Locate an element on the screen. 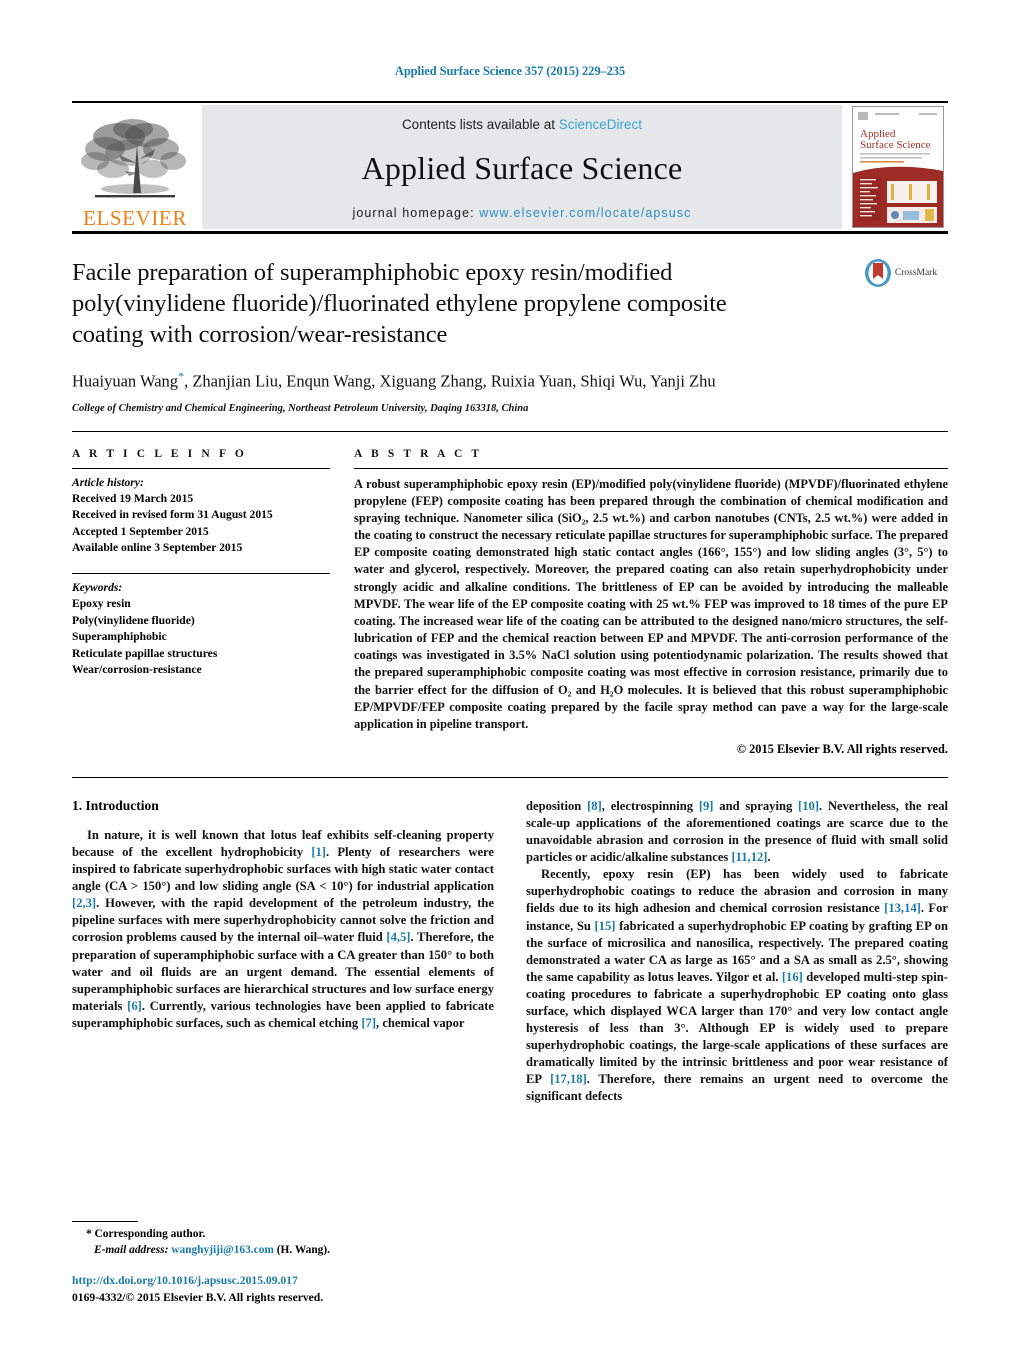 Image resolution: width=1020 pixels, height=1351 pixels. history-item: Accepted 1 September 2015 is located at coordinates (140, 531).